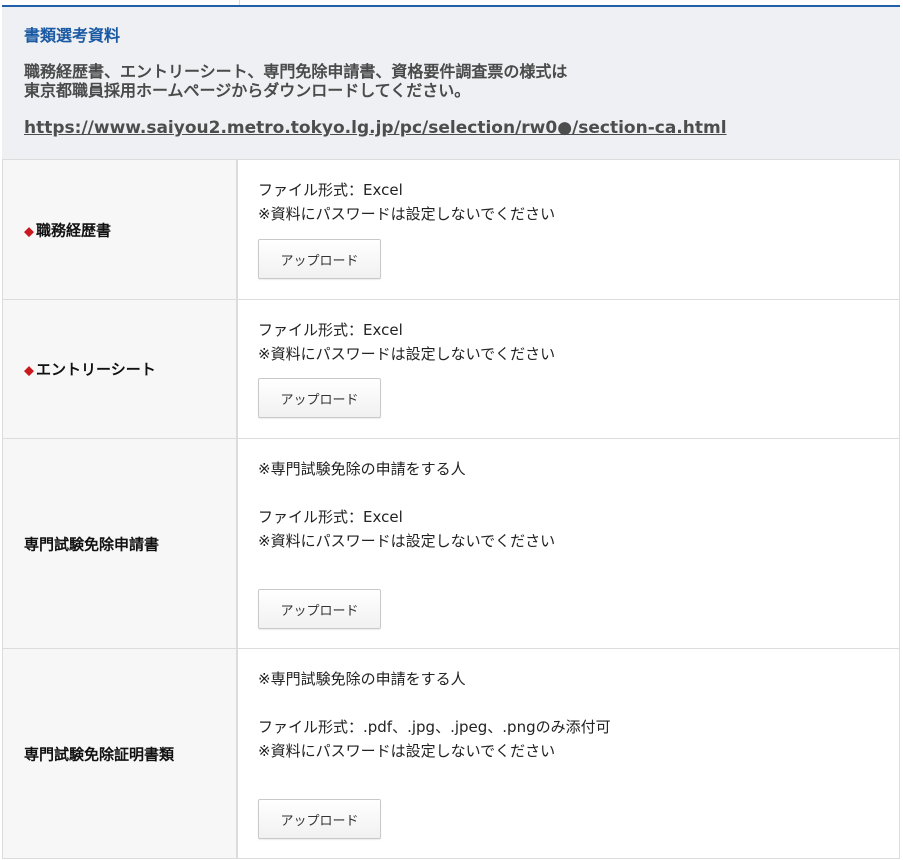 The height and width of the screenshot is (860, 903). I want to click on row-label-cell: 専門試験免除証明書類, so click(120, 753).